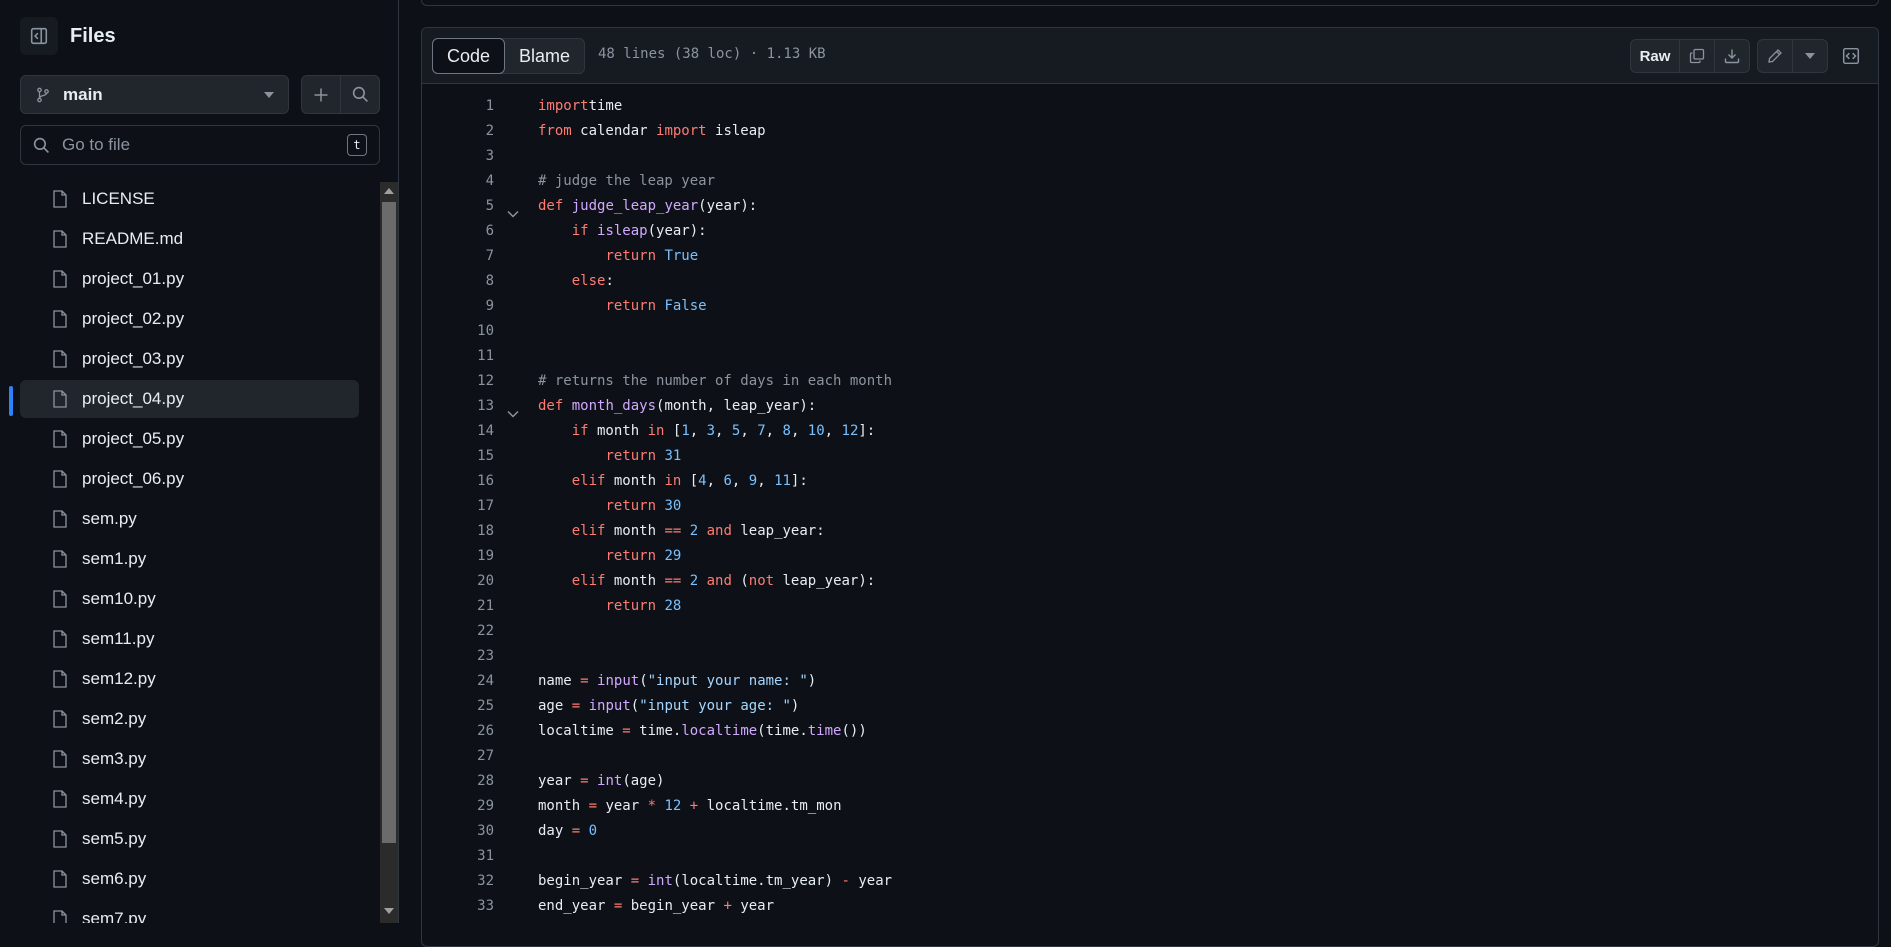  What do you see at coordinates (189, 599) in the screenshot?
I see `file-item: sem10.py` at bounding box center [189, 599].